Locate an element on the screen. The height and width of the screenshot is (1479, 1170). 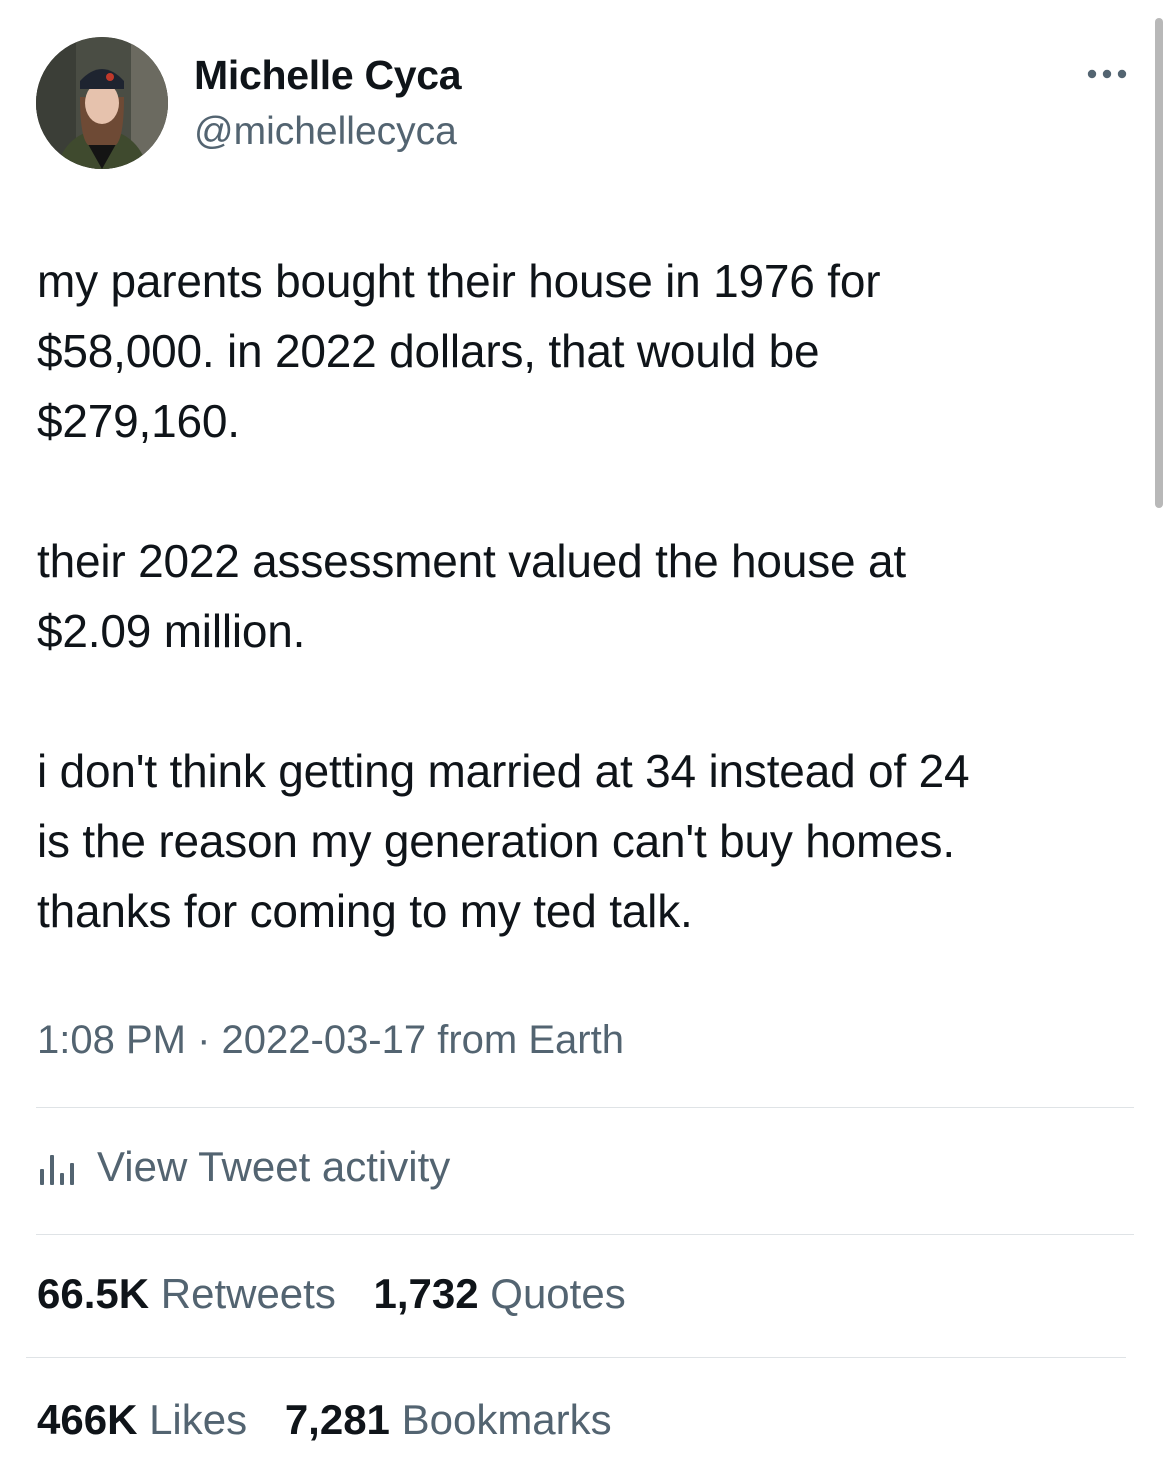
avatar-image is located at coordinates (102, 103).